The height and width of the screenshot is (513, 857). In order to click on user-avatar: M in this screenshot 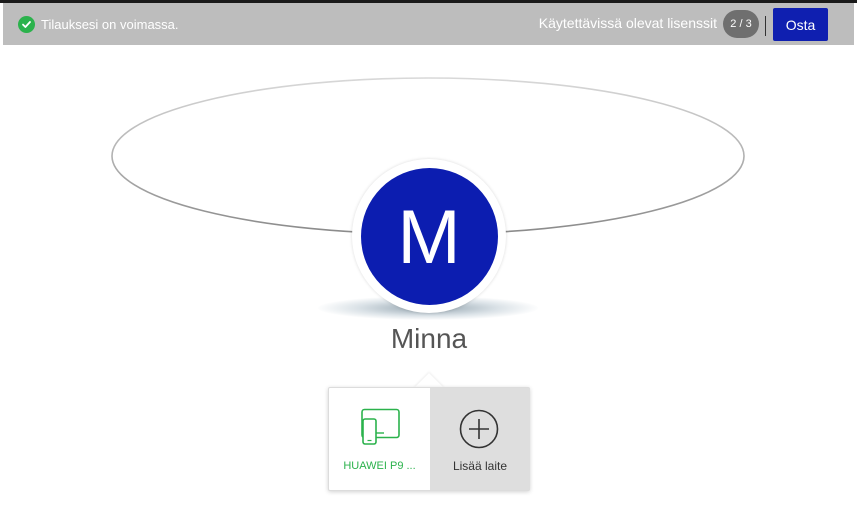, I will do `click(429, 236)`.